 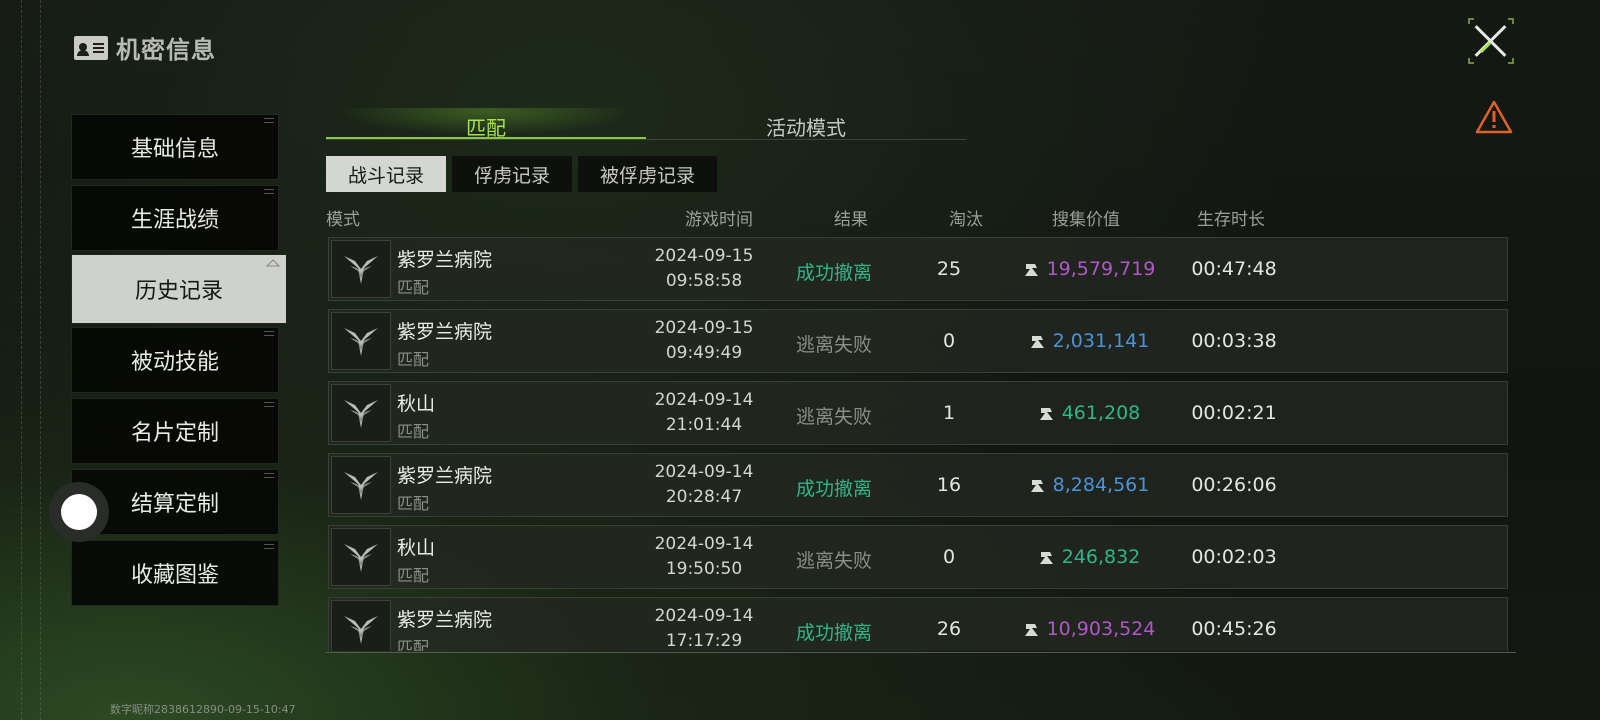 What do you see at coordinates (704, 256) in the screenshot?
I see `game-date: 2024-09-15` at bounding box center [704, 256].